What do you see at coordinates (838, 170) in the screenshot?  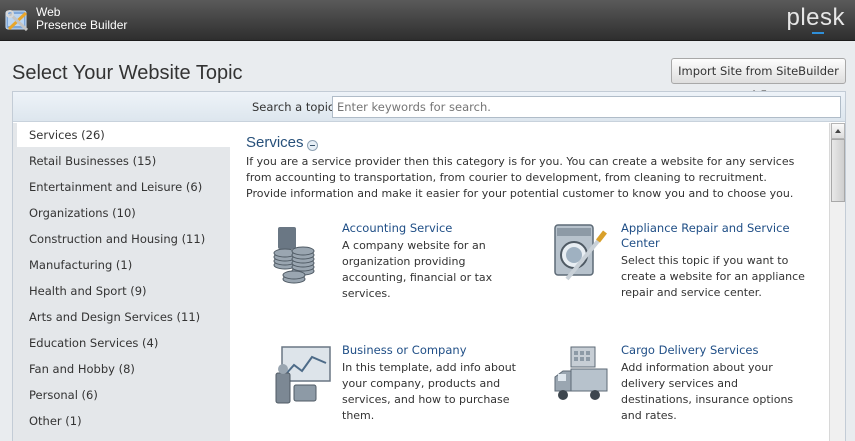 I see `scroll-thumb` at bounding box center [838, 170].